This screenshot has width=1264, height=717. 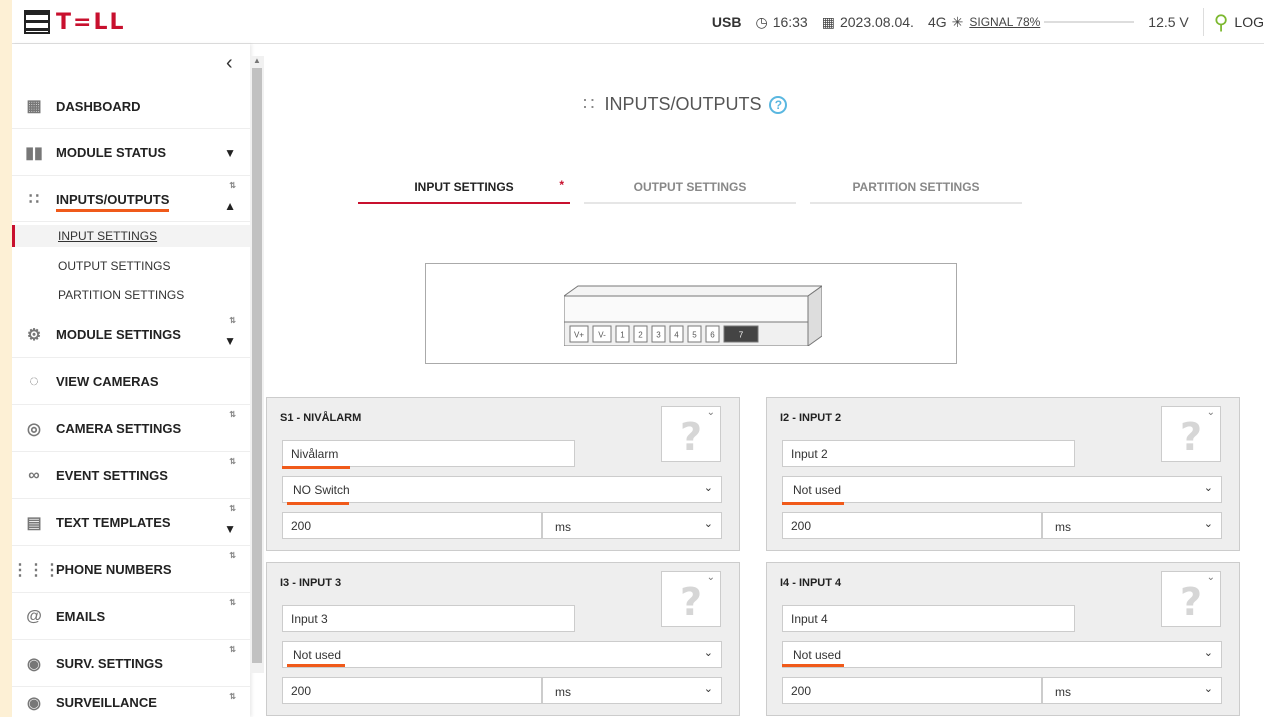 I want to click on keypad-icon: ⋮⋮⋮, so click(x=36, y=570).